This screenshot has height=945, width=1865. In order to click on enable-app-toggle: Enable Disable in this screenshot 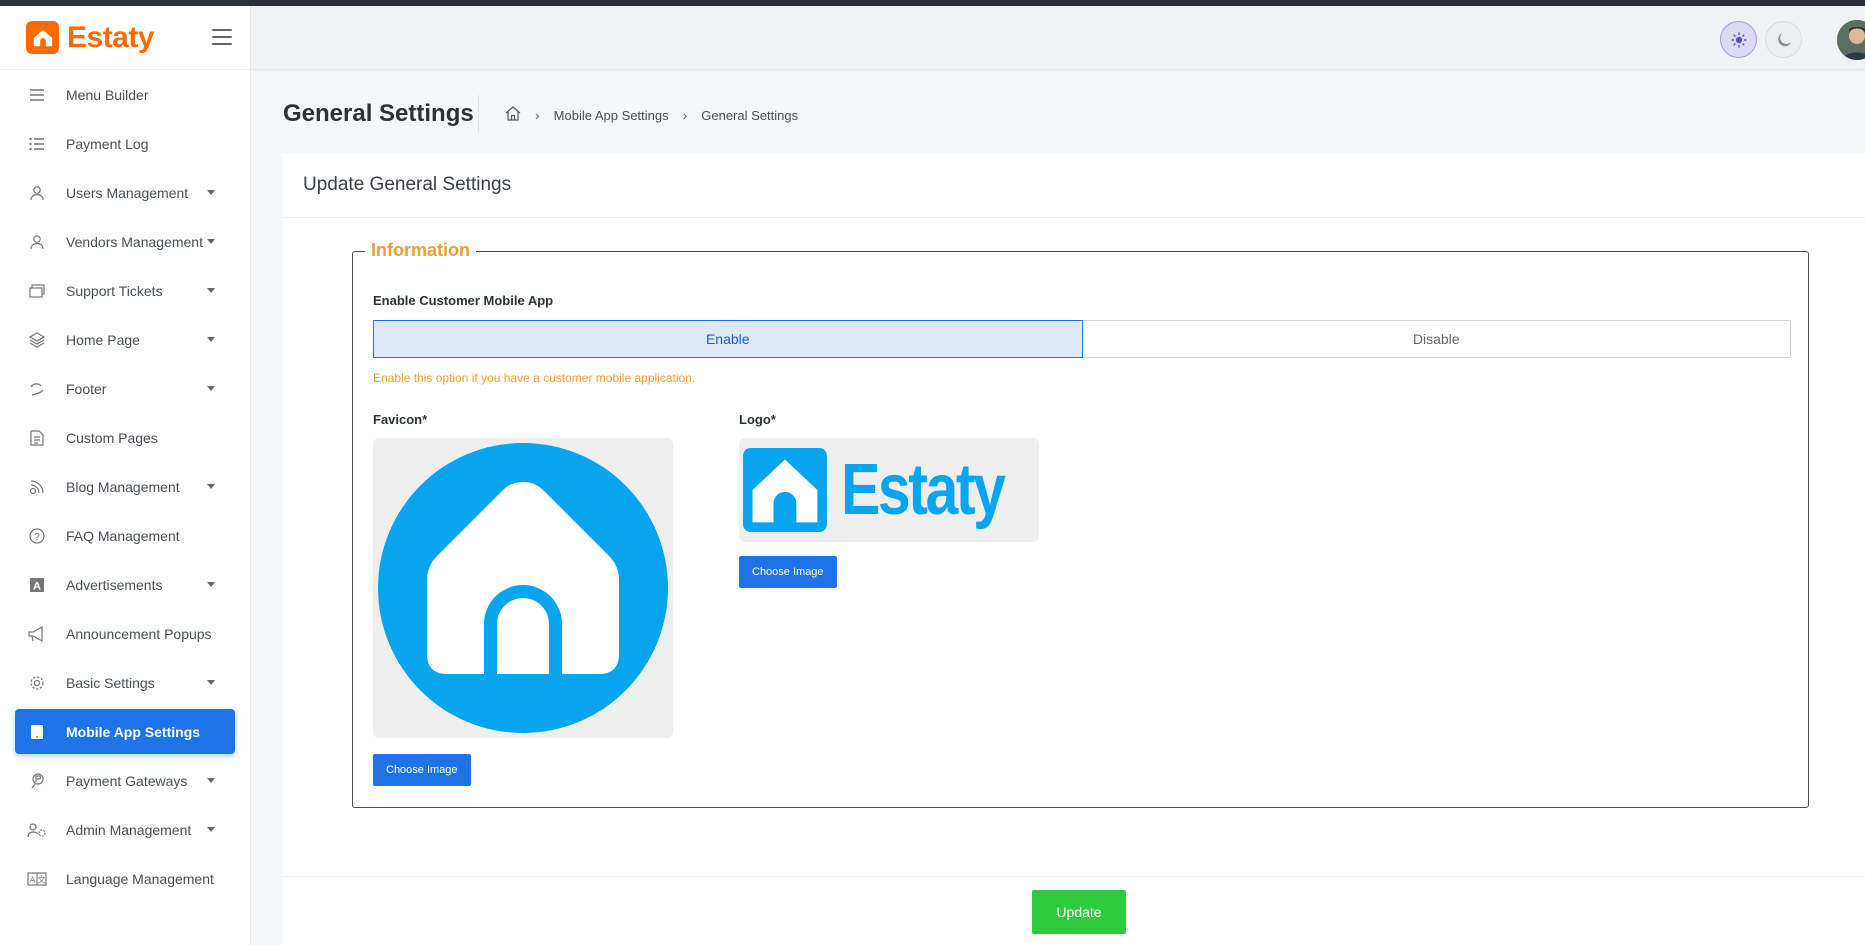, I will do `click(1082, 339)`.